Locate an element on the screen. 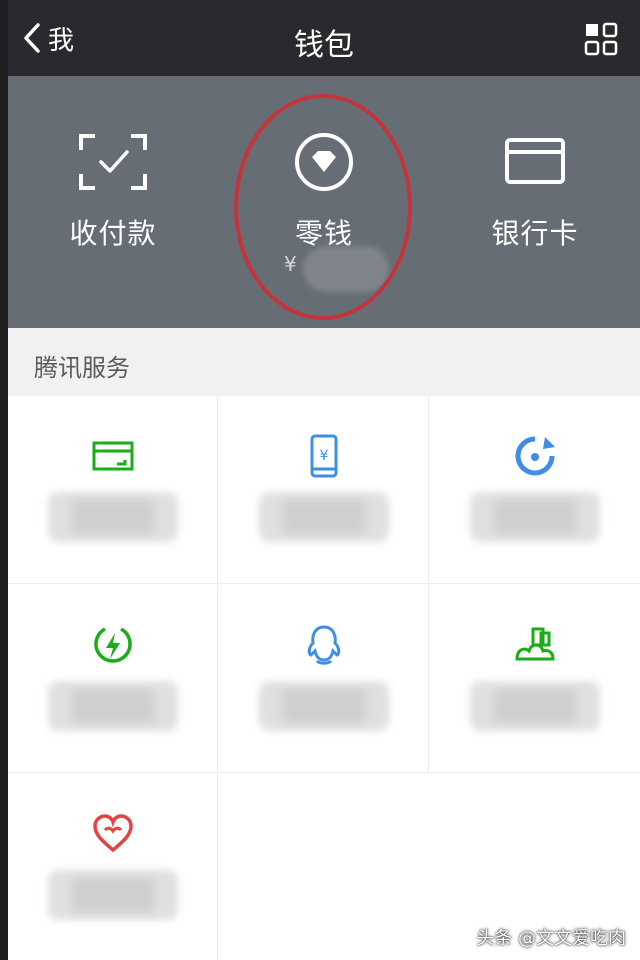 This screenshot has width=640, height=960. qq-penguin-icon is located at coordinates (323, 645).